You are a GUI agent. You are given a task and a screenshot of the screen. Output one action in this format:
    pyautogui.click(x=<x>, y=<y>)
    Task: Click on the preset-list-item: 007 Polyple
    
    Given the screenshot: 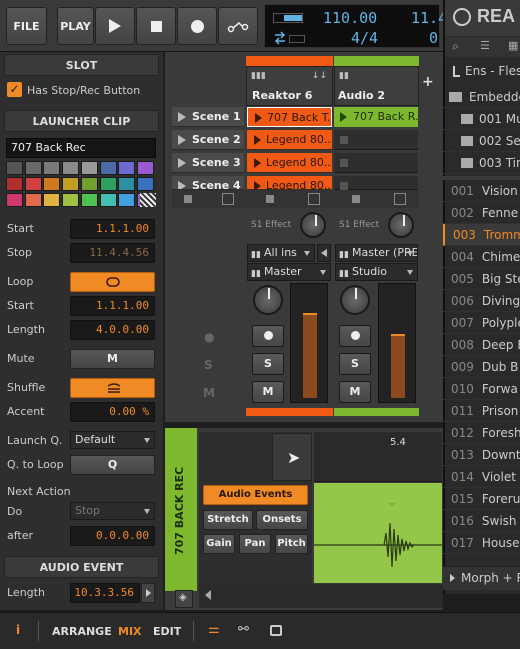 What is the action you would take?
    pyautogui.click(x=481, y=323)
    